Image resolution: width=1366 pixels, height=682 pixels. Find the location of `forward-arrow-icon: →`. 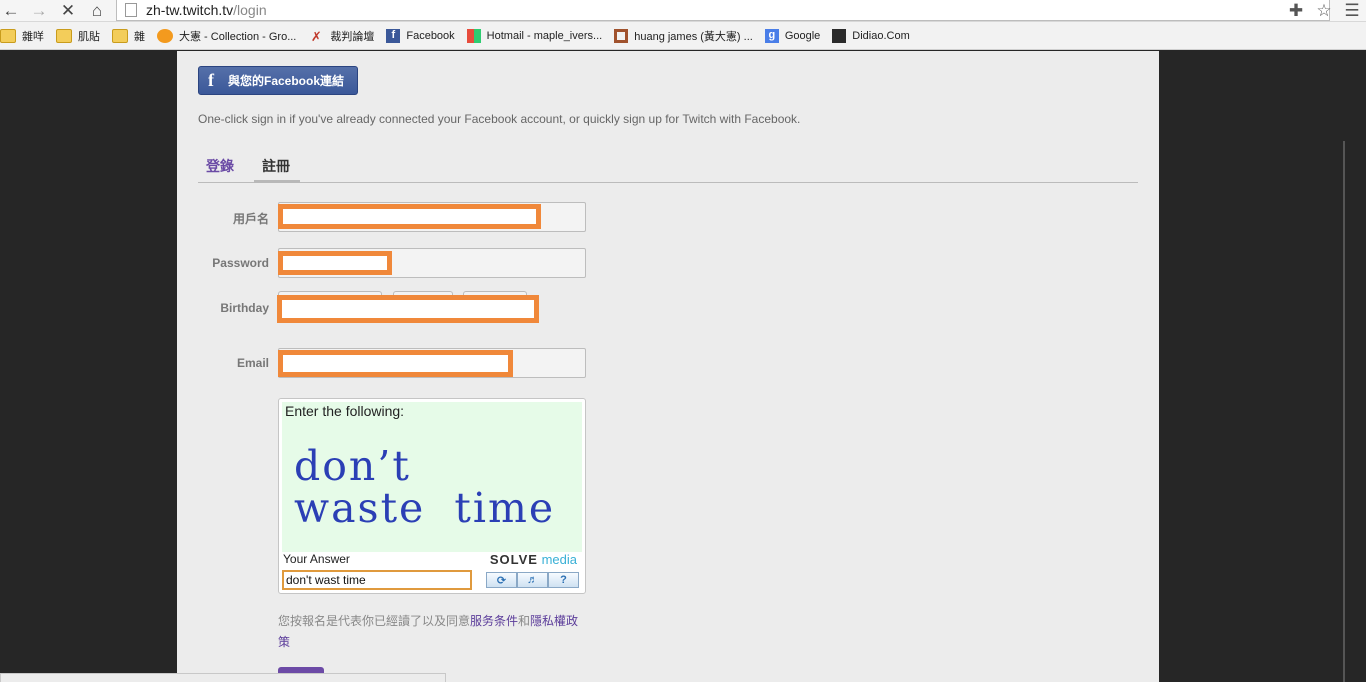

forward-arrow-icon: → is located at coordinates (39, 11).